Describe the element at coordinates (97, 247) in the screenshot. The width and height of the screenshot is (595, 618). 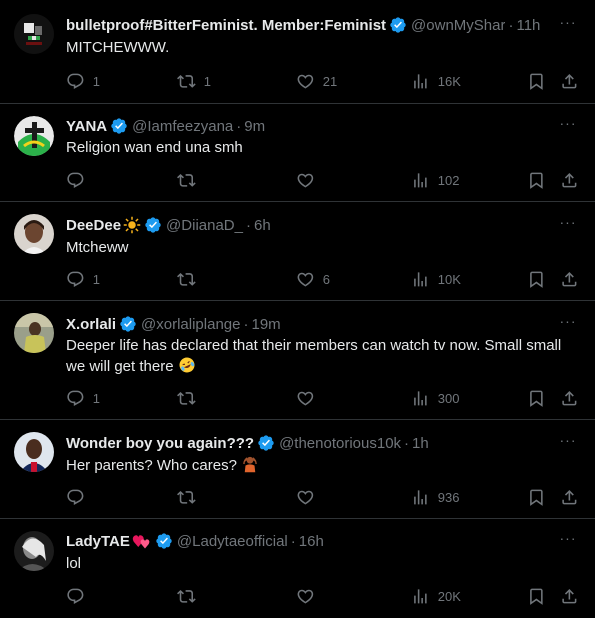
I see `tweet-text: Mtcheww` at that location.